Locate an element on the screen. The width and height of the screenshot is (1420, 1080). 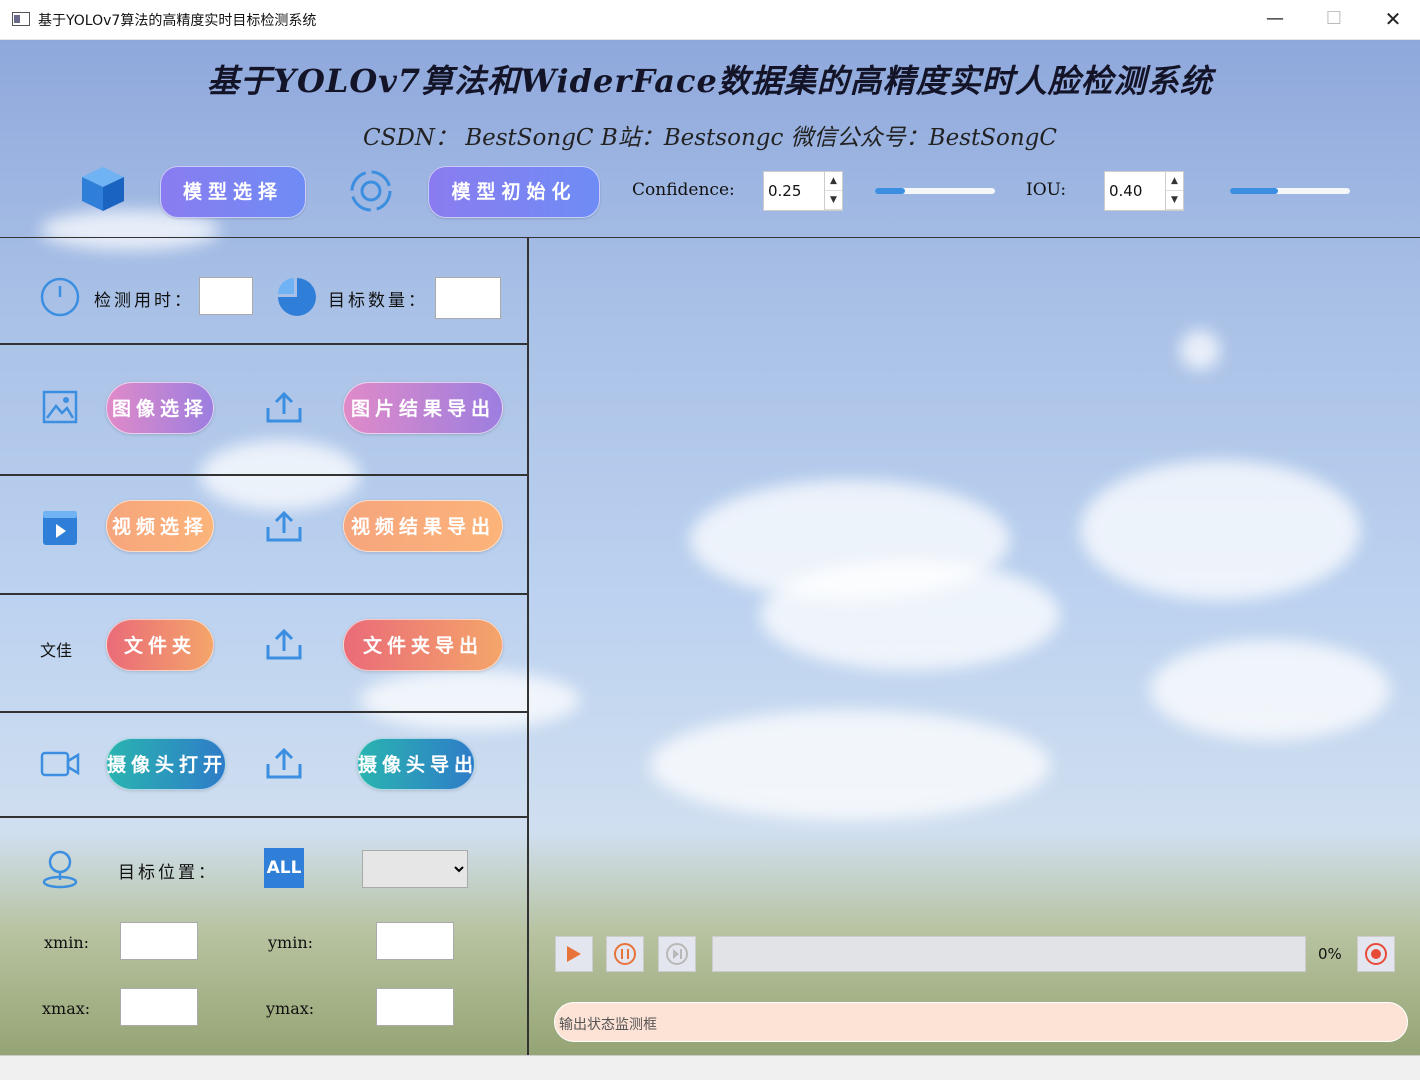
cube-icon is located at coordinates (103, 189).